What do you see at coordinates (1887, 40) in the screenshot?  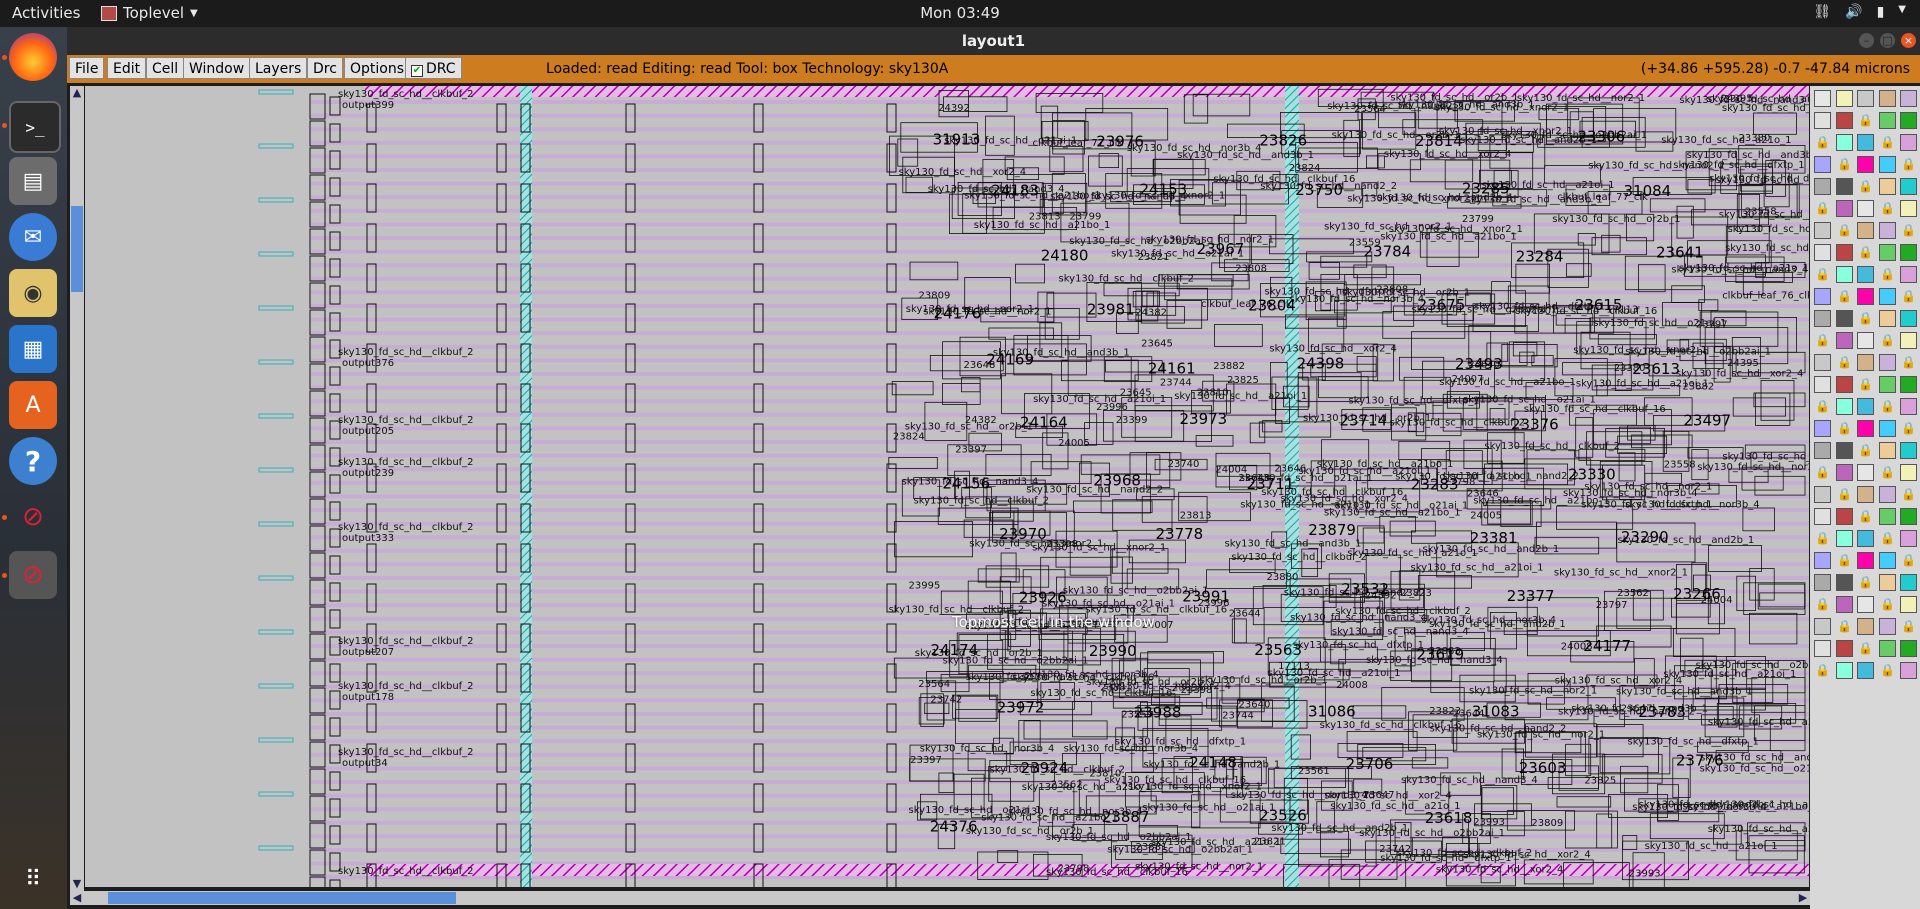 I see `maximize-button: □` at bounding box center [1887, 40].